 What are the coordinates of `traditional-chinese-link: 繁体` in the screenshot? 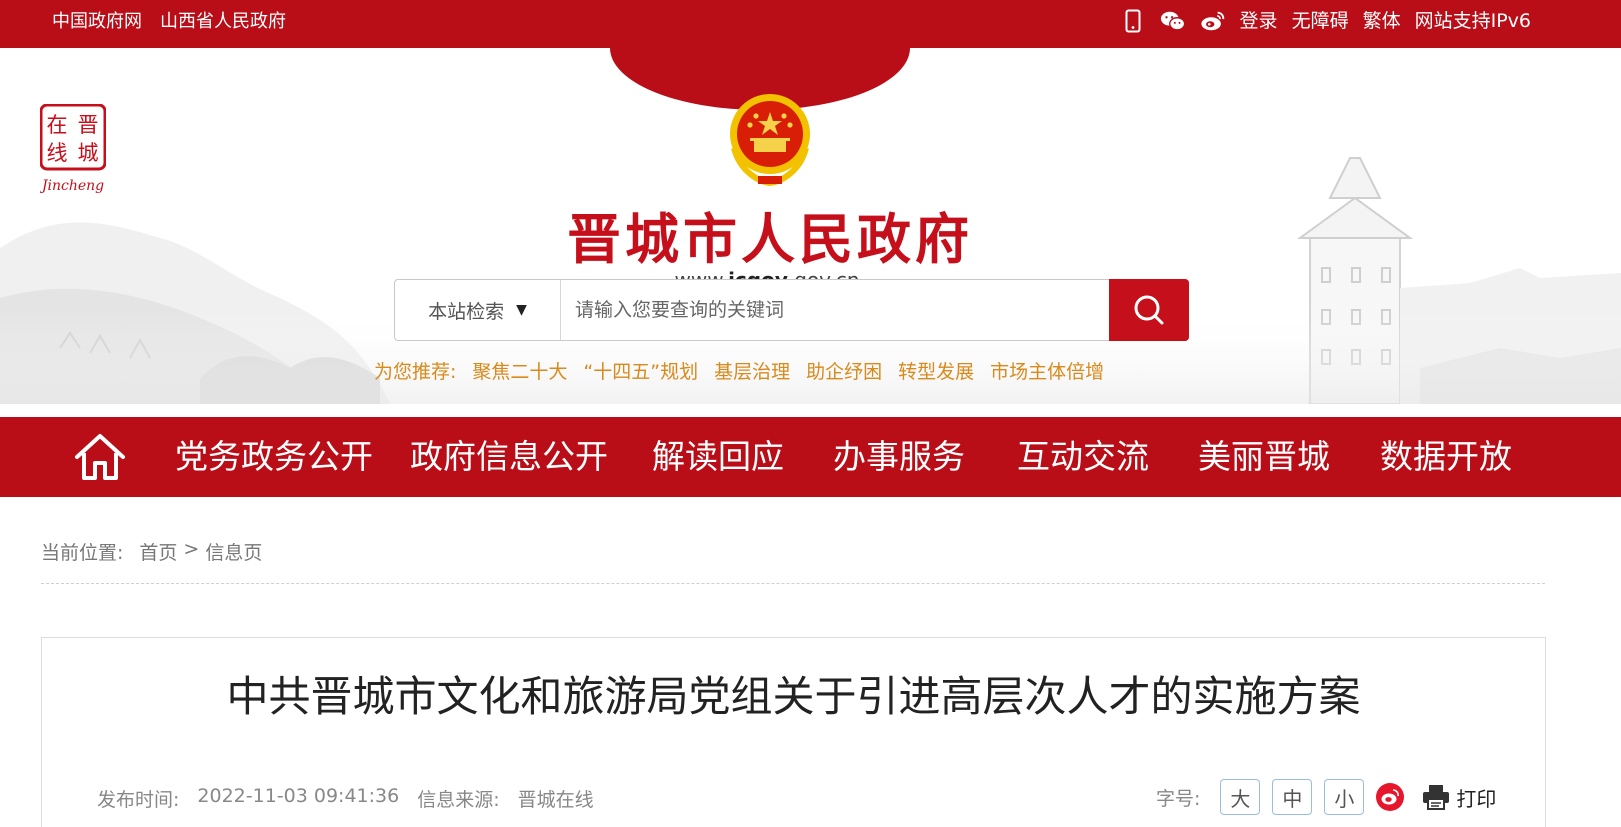 It's located at (1382, 21).